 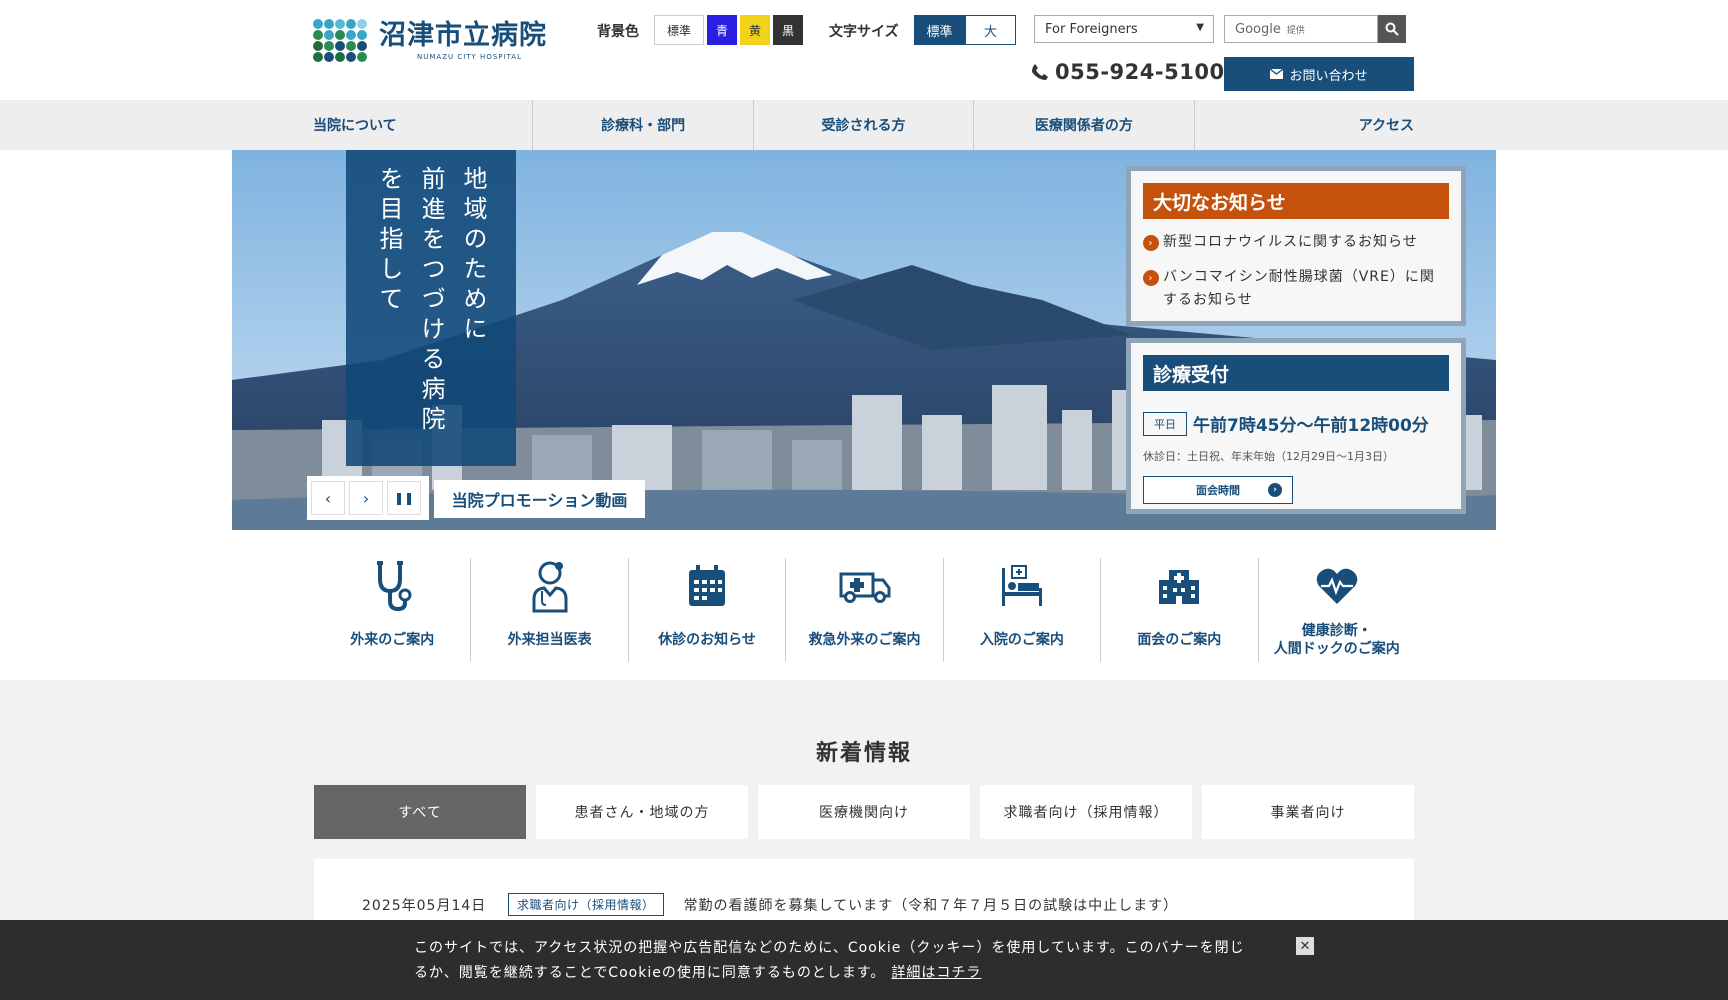 I want to click on quick-link-inpatient: 入院のご案内, so click(x=1021, y=610).